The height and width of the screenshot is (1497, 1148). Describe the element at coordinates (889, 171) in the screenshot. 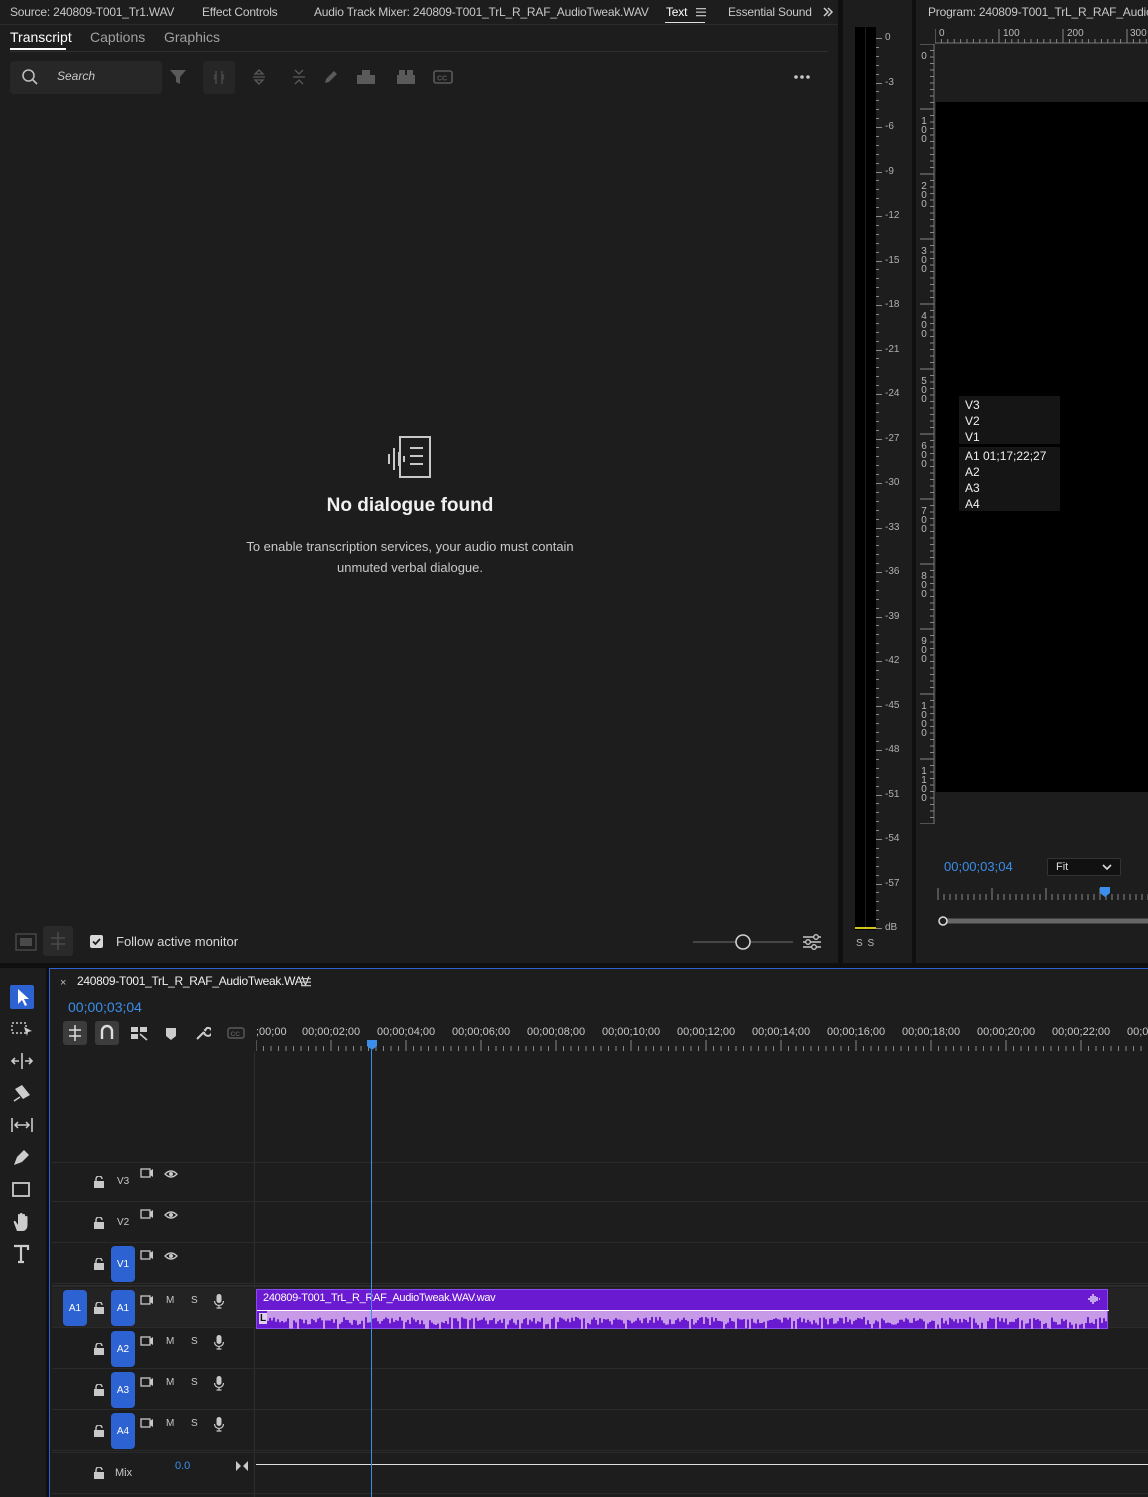

I see `meter-scale-label: -9` at that location.